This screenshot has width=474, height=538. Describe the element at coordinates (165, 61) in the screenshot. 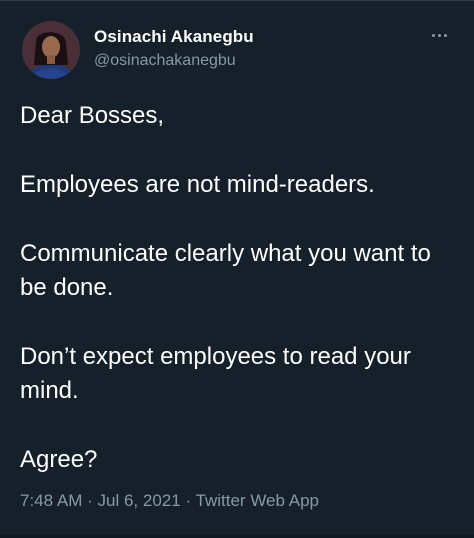

I see `author-handle: @osinachakanegbu` at that location.